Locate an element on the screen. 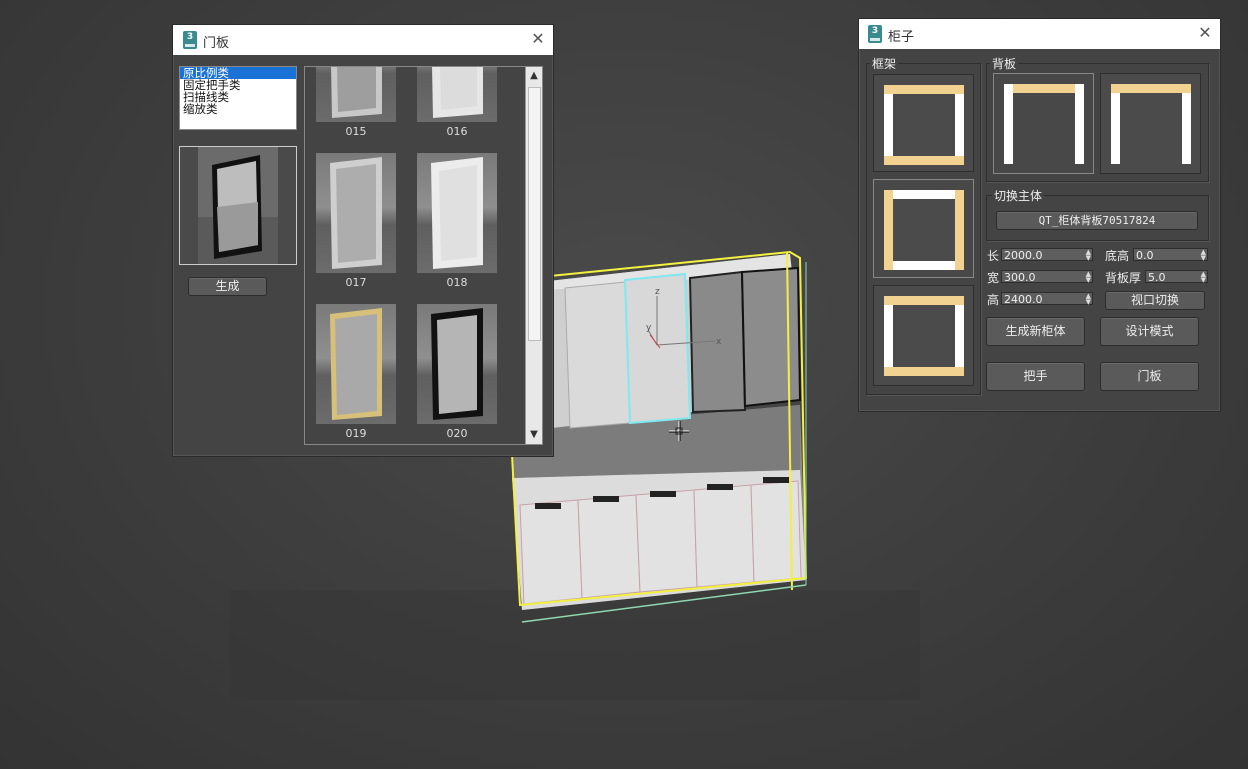 The image size is (1248, 769). category-list: 原比例类 固定把手类 扫描线类 缩放类 is located at coordinates (238, 98).